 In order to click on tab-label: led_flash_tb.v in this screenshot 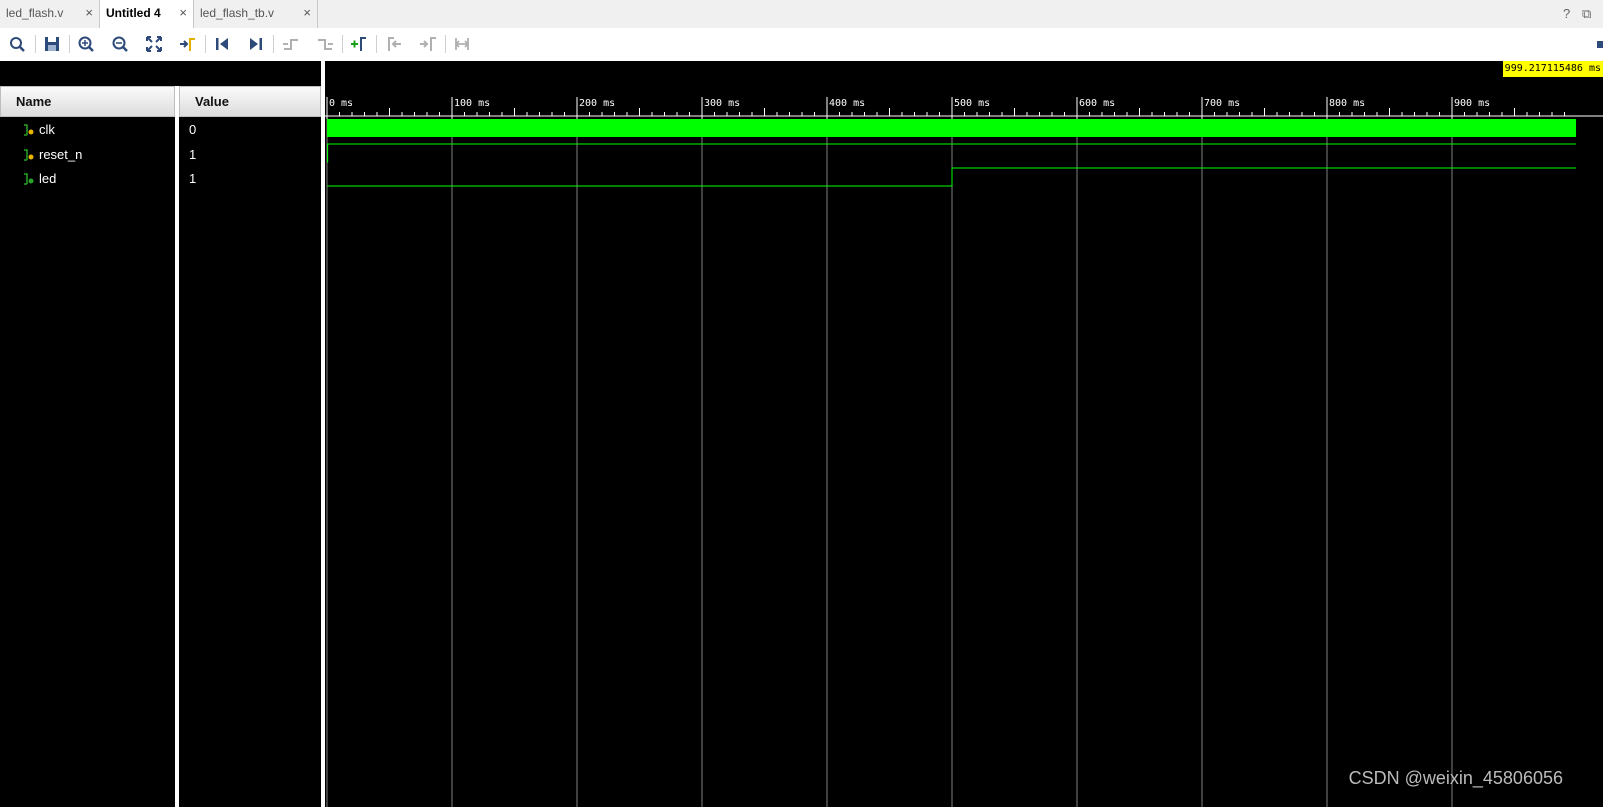, I will do `click(237, 13)`.